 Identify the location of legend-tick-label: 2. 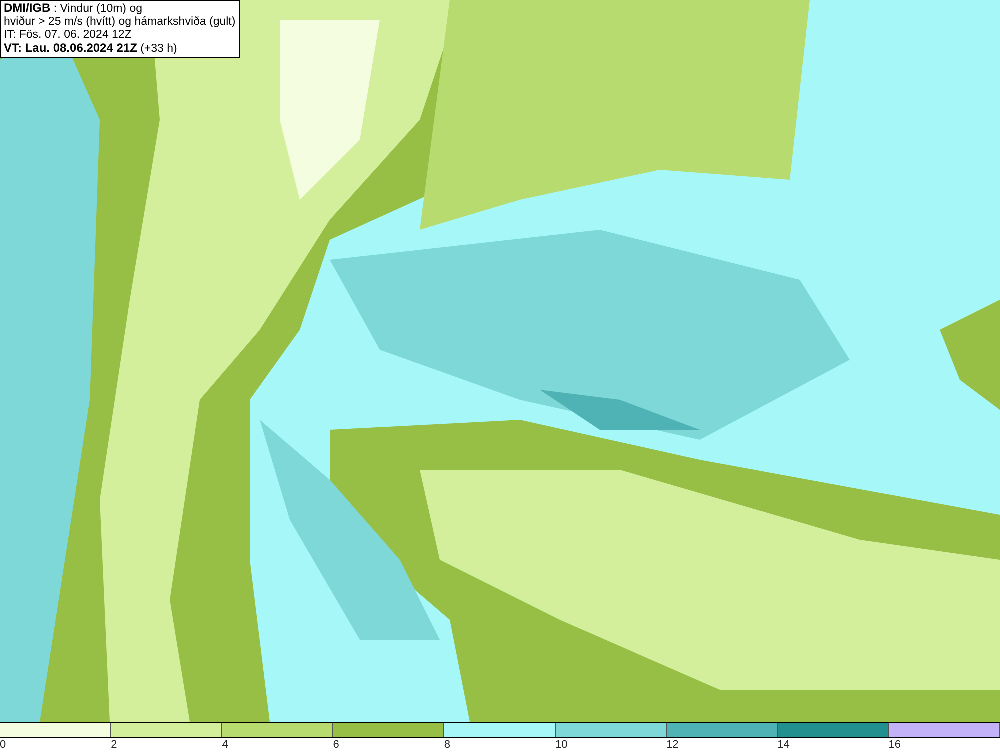
(114, 745).